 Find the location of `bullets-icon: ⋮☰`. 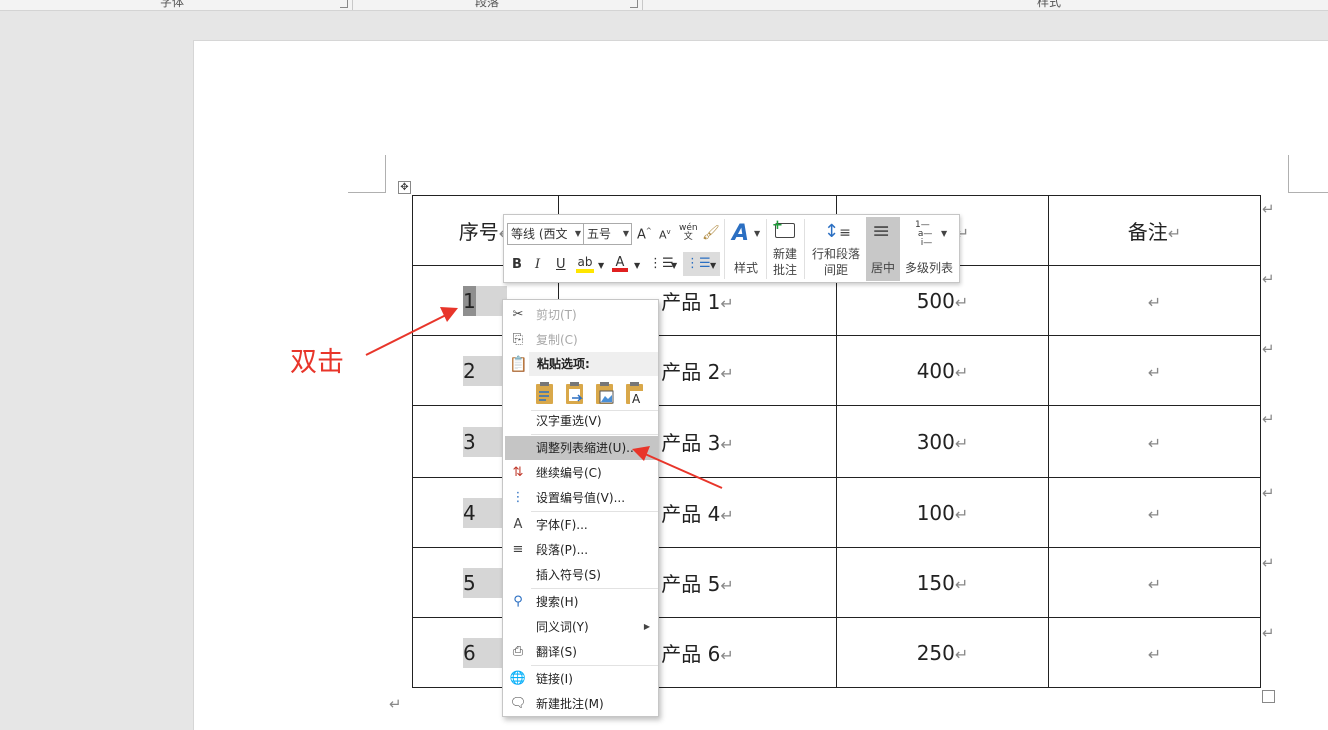

bullets-icon: ⋮☰ is located at coordinates (661, 263).